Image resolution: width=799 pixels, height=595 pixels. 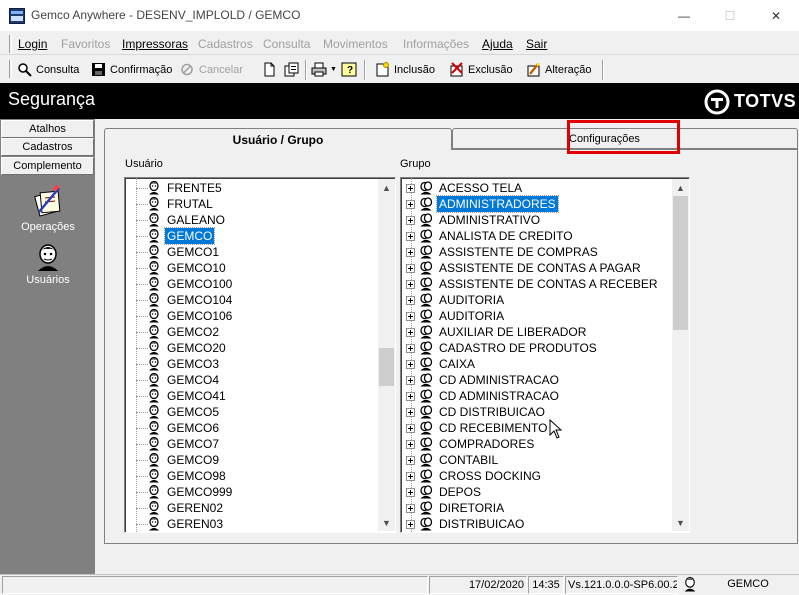 I want to click on grupo-list-item: CAIXA, so click(x=441, y=364).